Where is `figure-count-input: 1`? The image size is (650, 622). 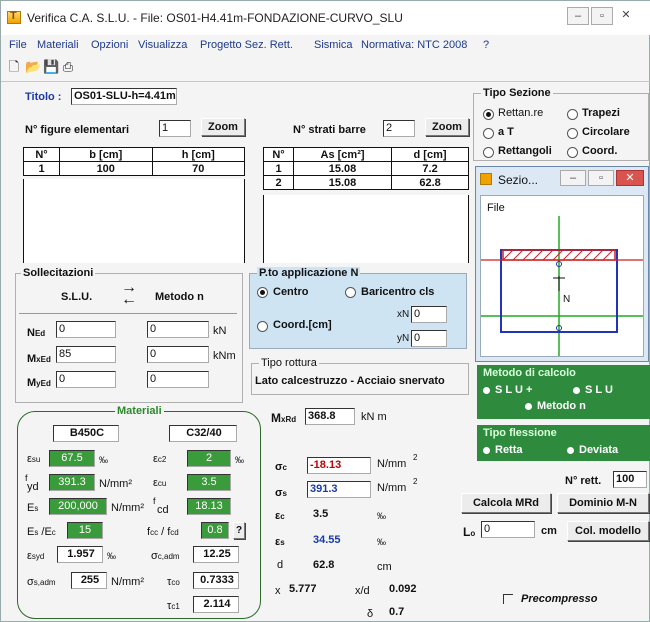
figure-count-input: 1 is located at coordinates (175, 128).